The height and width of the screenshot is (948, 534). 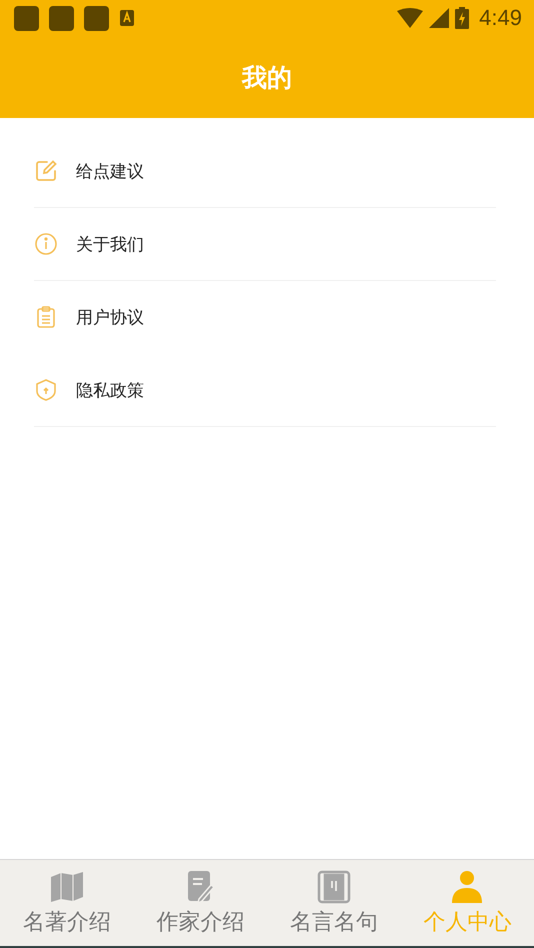 I want to click on tab: 名著介绍, so click(x=67, y=903).